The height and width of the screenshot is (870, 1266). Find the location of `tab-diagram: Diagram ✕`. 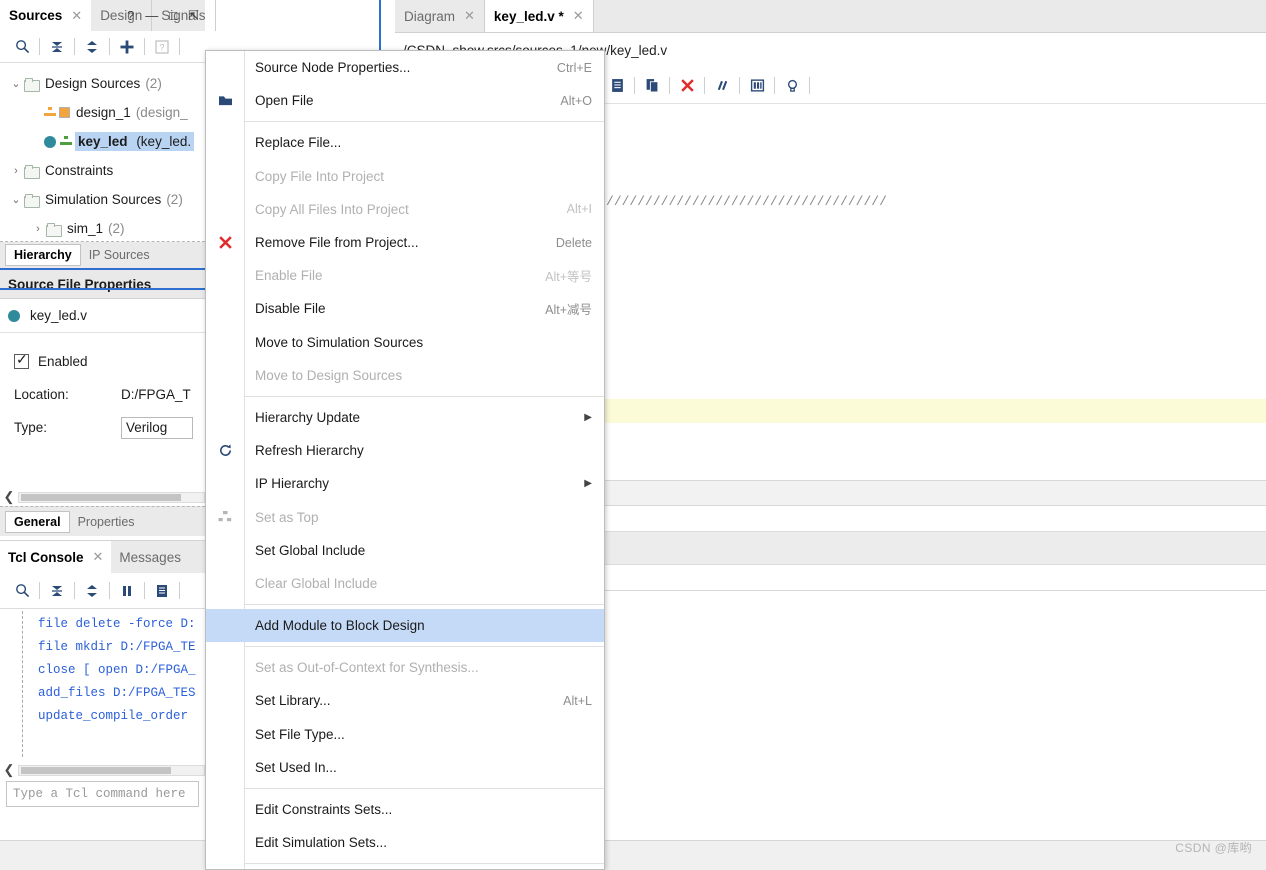

tab-diagram: Diagram ✕ is located at coordinates (440, 16).